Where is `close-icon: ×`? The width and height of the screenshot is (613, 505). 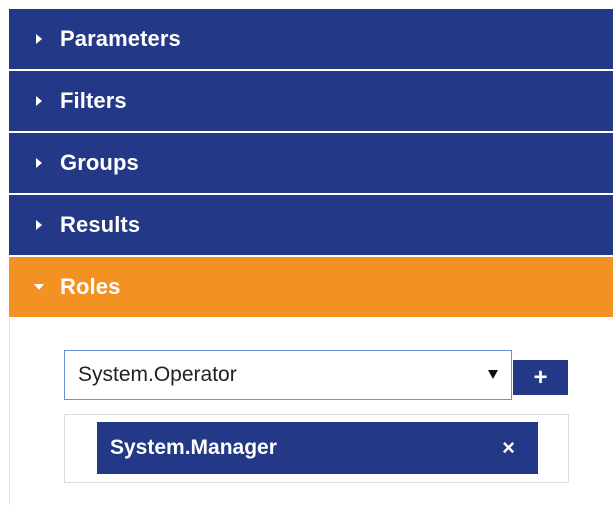
close-icon: × is located at coordinates (508, 448).